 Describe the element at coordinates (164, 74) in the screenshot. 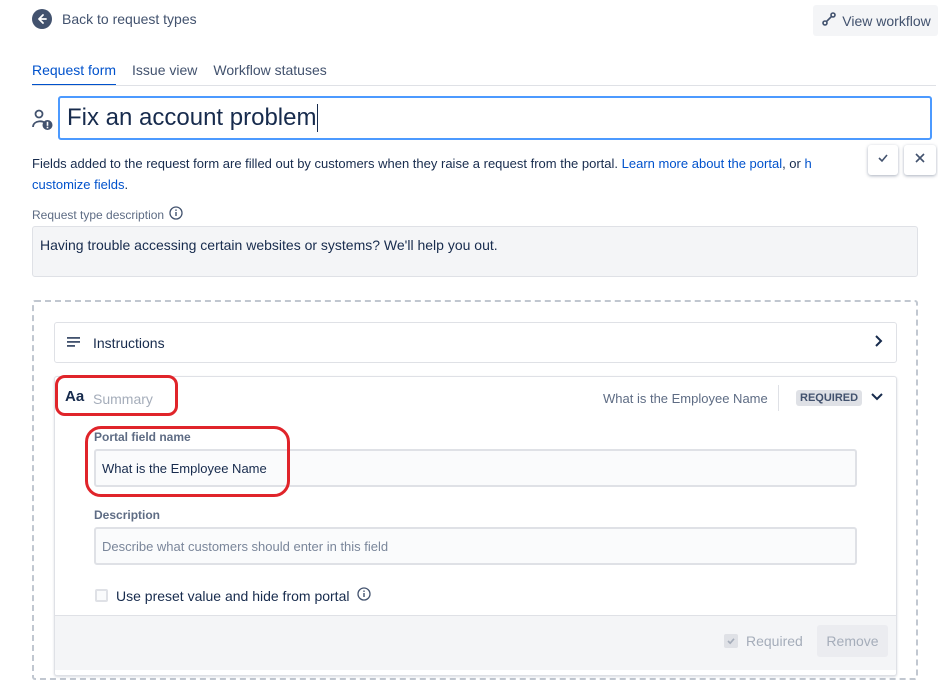

I see `tab-issue-view: Issue view` at that location.